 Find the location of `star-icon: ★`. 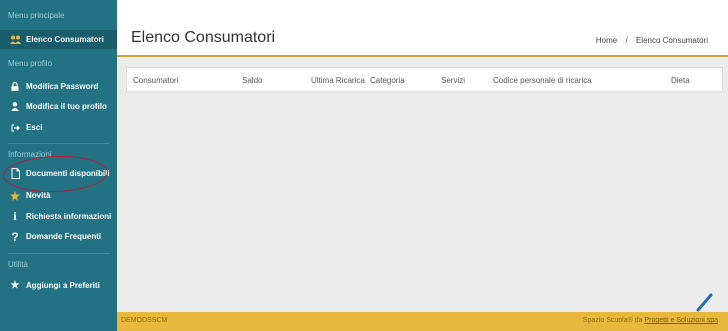

star-icon: ★ is located at coordinates (15, 285).